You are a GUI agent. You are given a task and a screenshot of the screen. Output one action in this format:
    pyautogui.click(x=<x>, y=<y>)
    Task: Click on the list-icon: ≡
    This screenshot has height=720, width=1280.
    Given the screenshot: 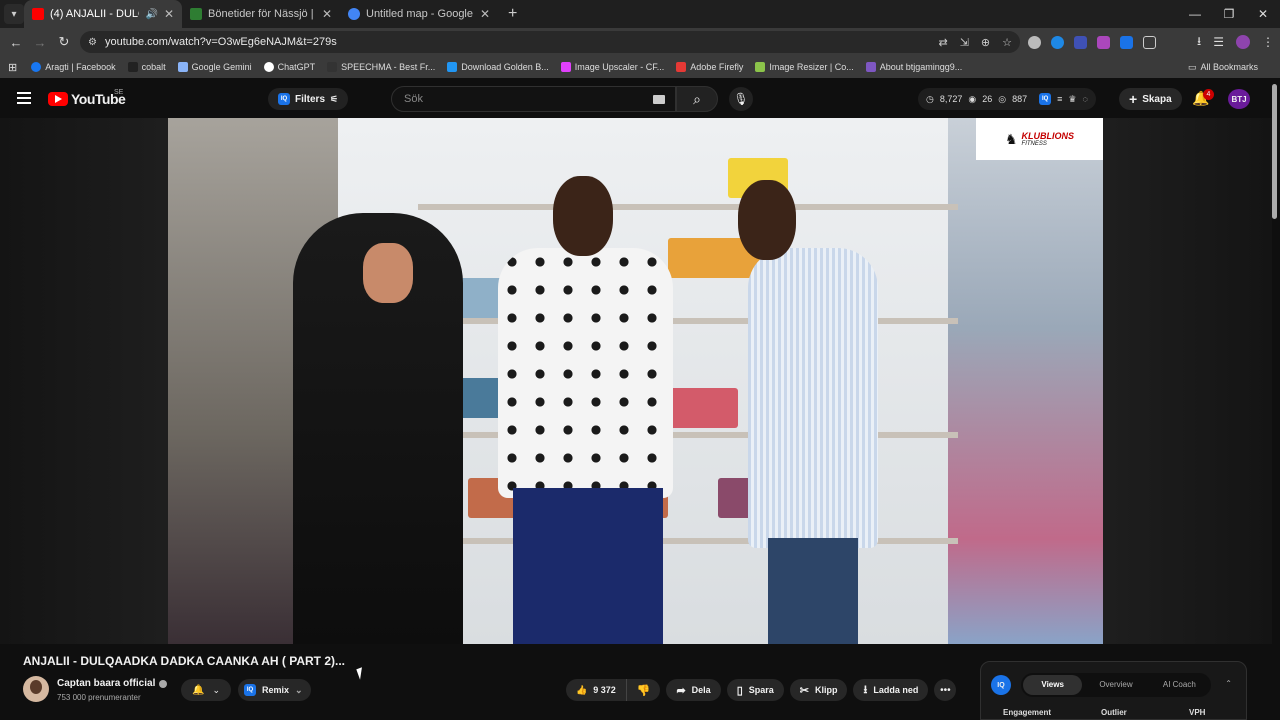 What is the action you would take?
    pyautogui.click(x=1059, y=99)
    